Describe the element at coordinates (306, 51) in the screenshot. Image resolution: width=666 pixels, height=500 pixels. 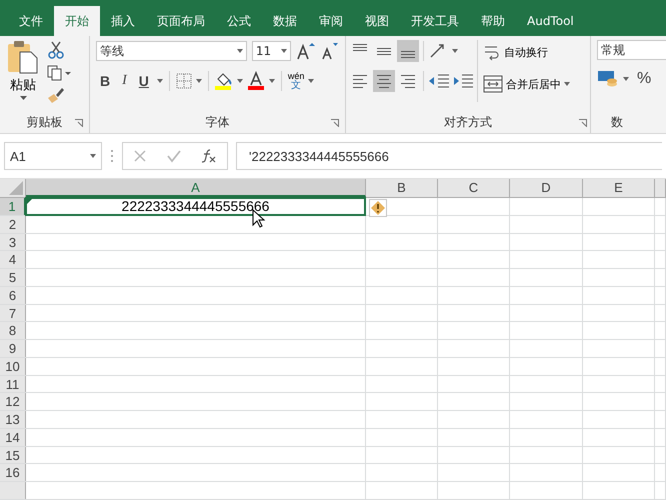
I see `grow-font-icon` at that location.